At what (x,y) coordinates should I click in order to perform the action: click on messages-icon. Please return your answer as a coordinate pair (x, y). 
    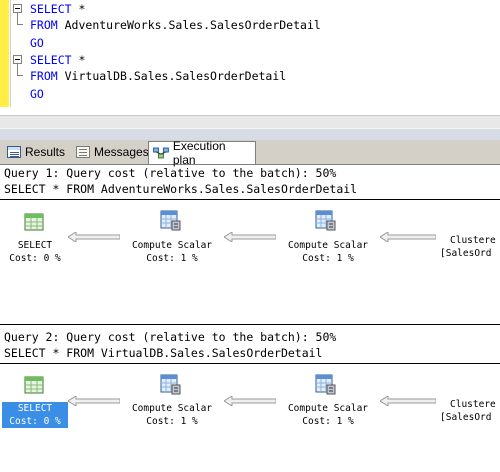
    Looking at the image, I should click on (83, 152).